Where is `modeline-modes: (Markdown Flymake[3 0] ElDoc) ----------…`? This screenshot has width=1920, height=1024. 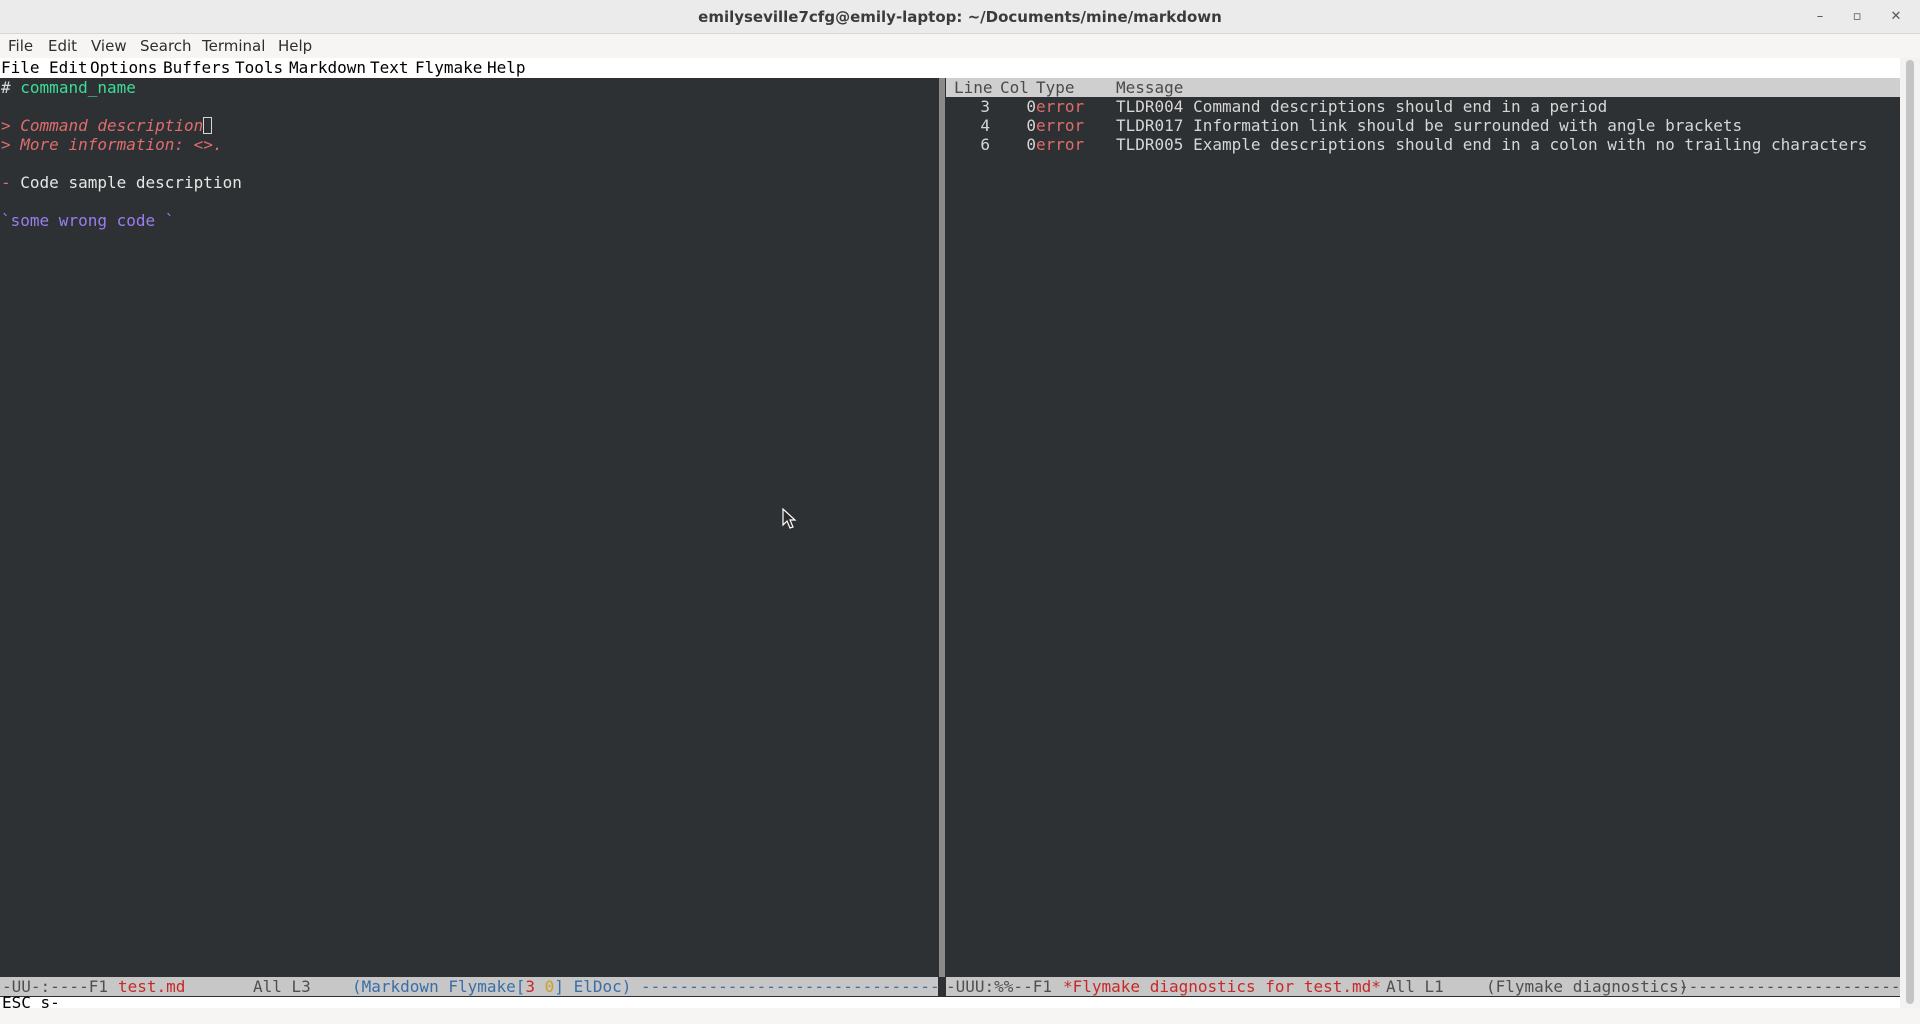 modeline-modes: (Markdown Flymake[3 0] ElDoc) ----------… is located at coordinates (646, 986).